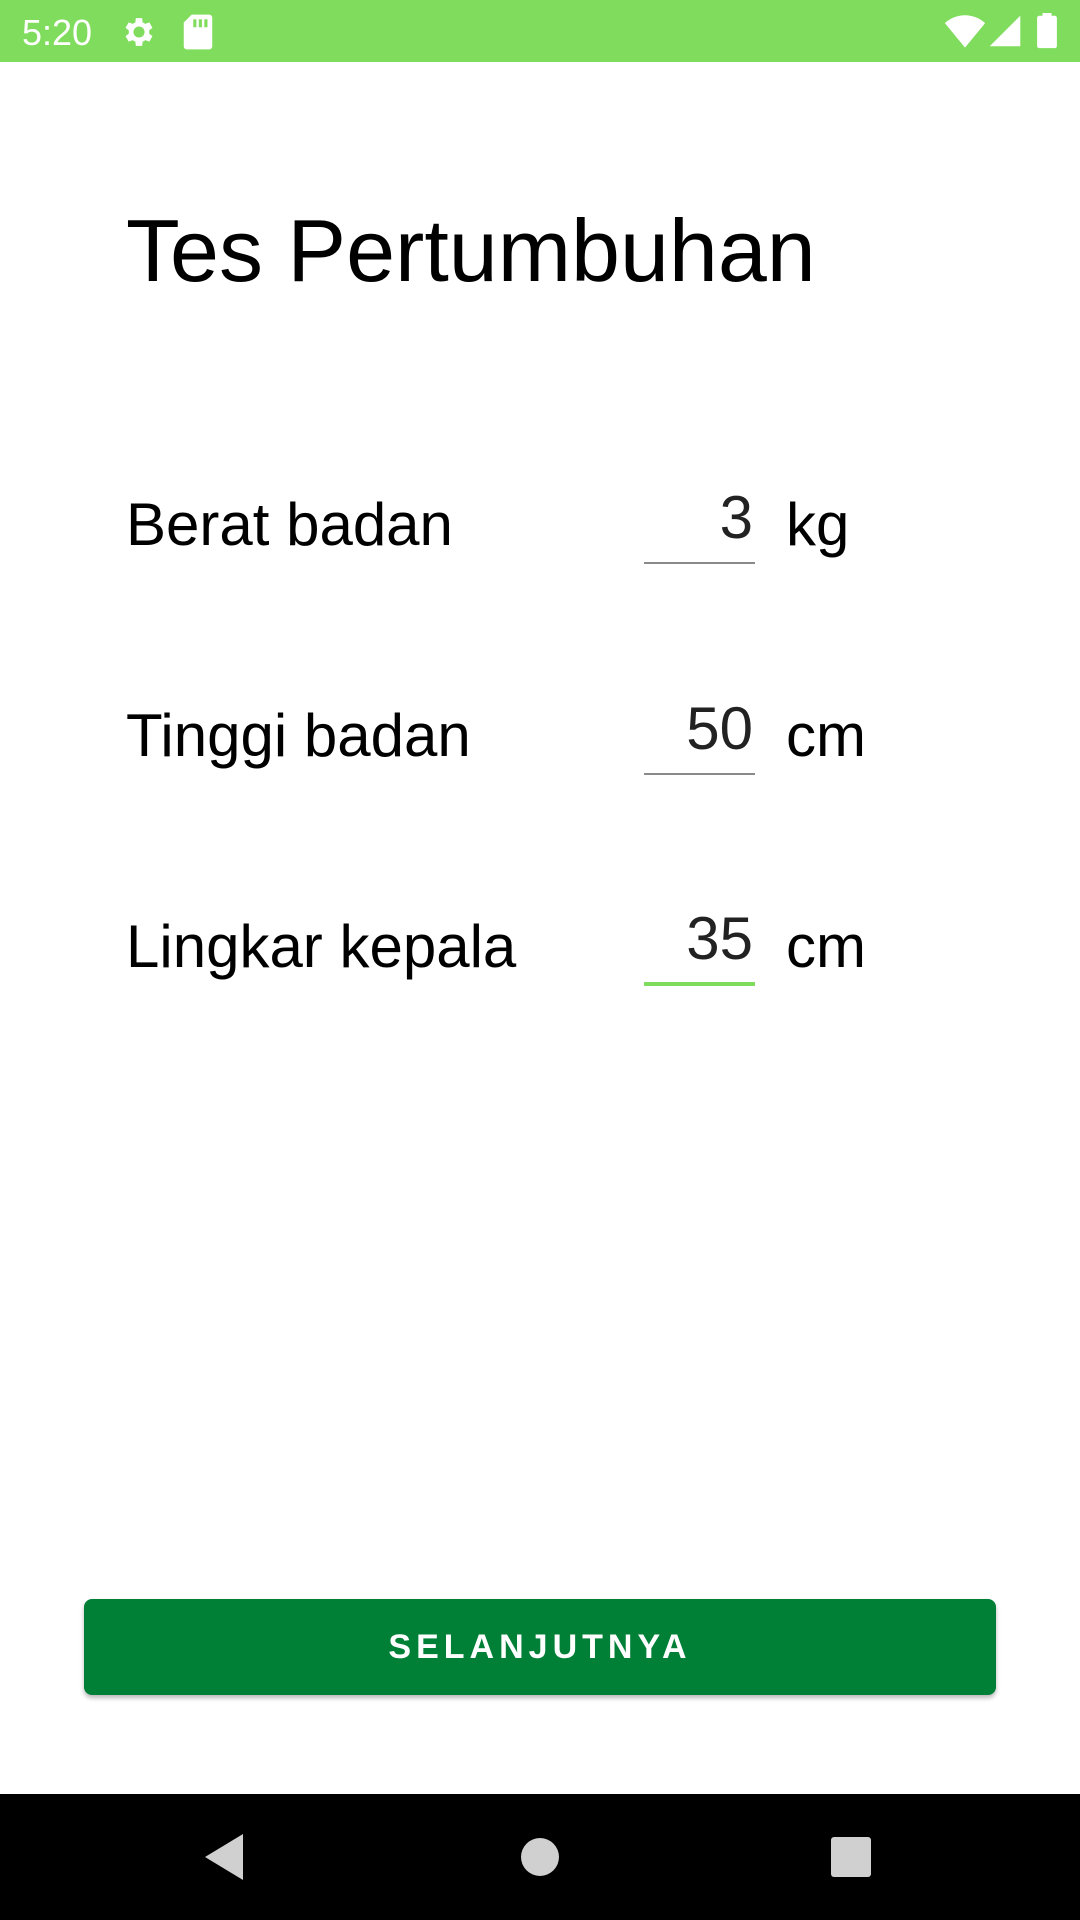  I want to click on sd-card-icon, so click(198, 34).